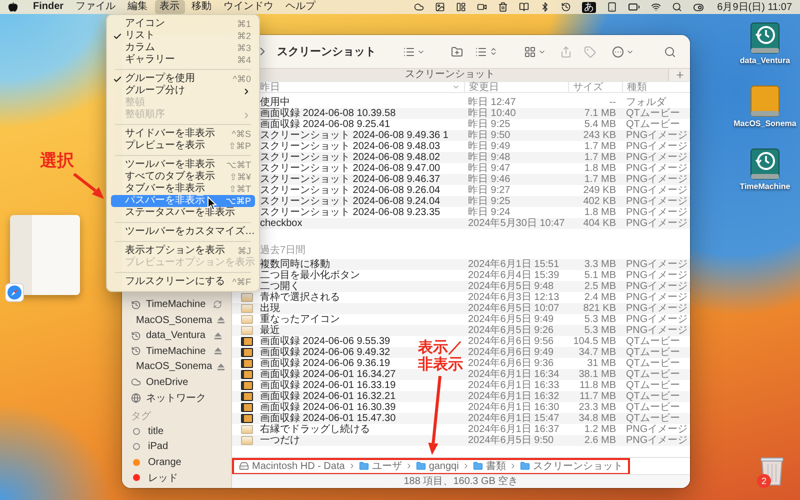 The width and height of the screenshot is (800, 500). Describe the element at coordinates (516, 223) in the screenshot. I see `date-cell-text: 2024年5月30日 10:47` at that location.